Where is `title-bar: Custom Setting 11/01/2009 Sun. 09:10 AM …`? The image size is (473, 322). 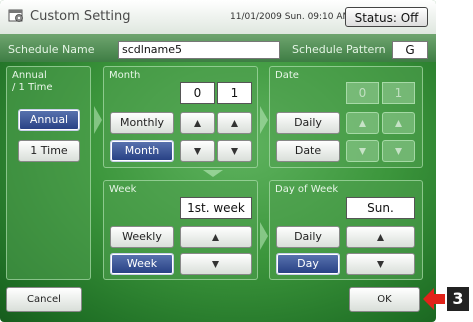 title-bar: Custom Setting 11/01/2009 Sun. 09:10 AM … is located at coordinates (218, 17).